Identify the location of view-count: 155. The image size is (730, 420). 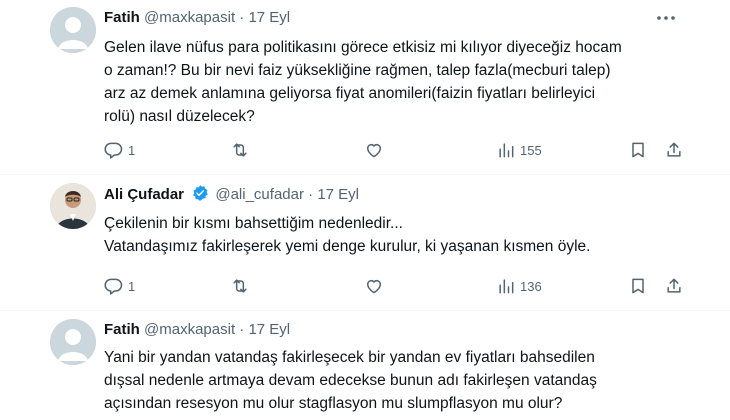
(531, 150).